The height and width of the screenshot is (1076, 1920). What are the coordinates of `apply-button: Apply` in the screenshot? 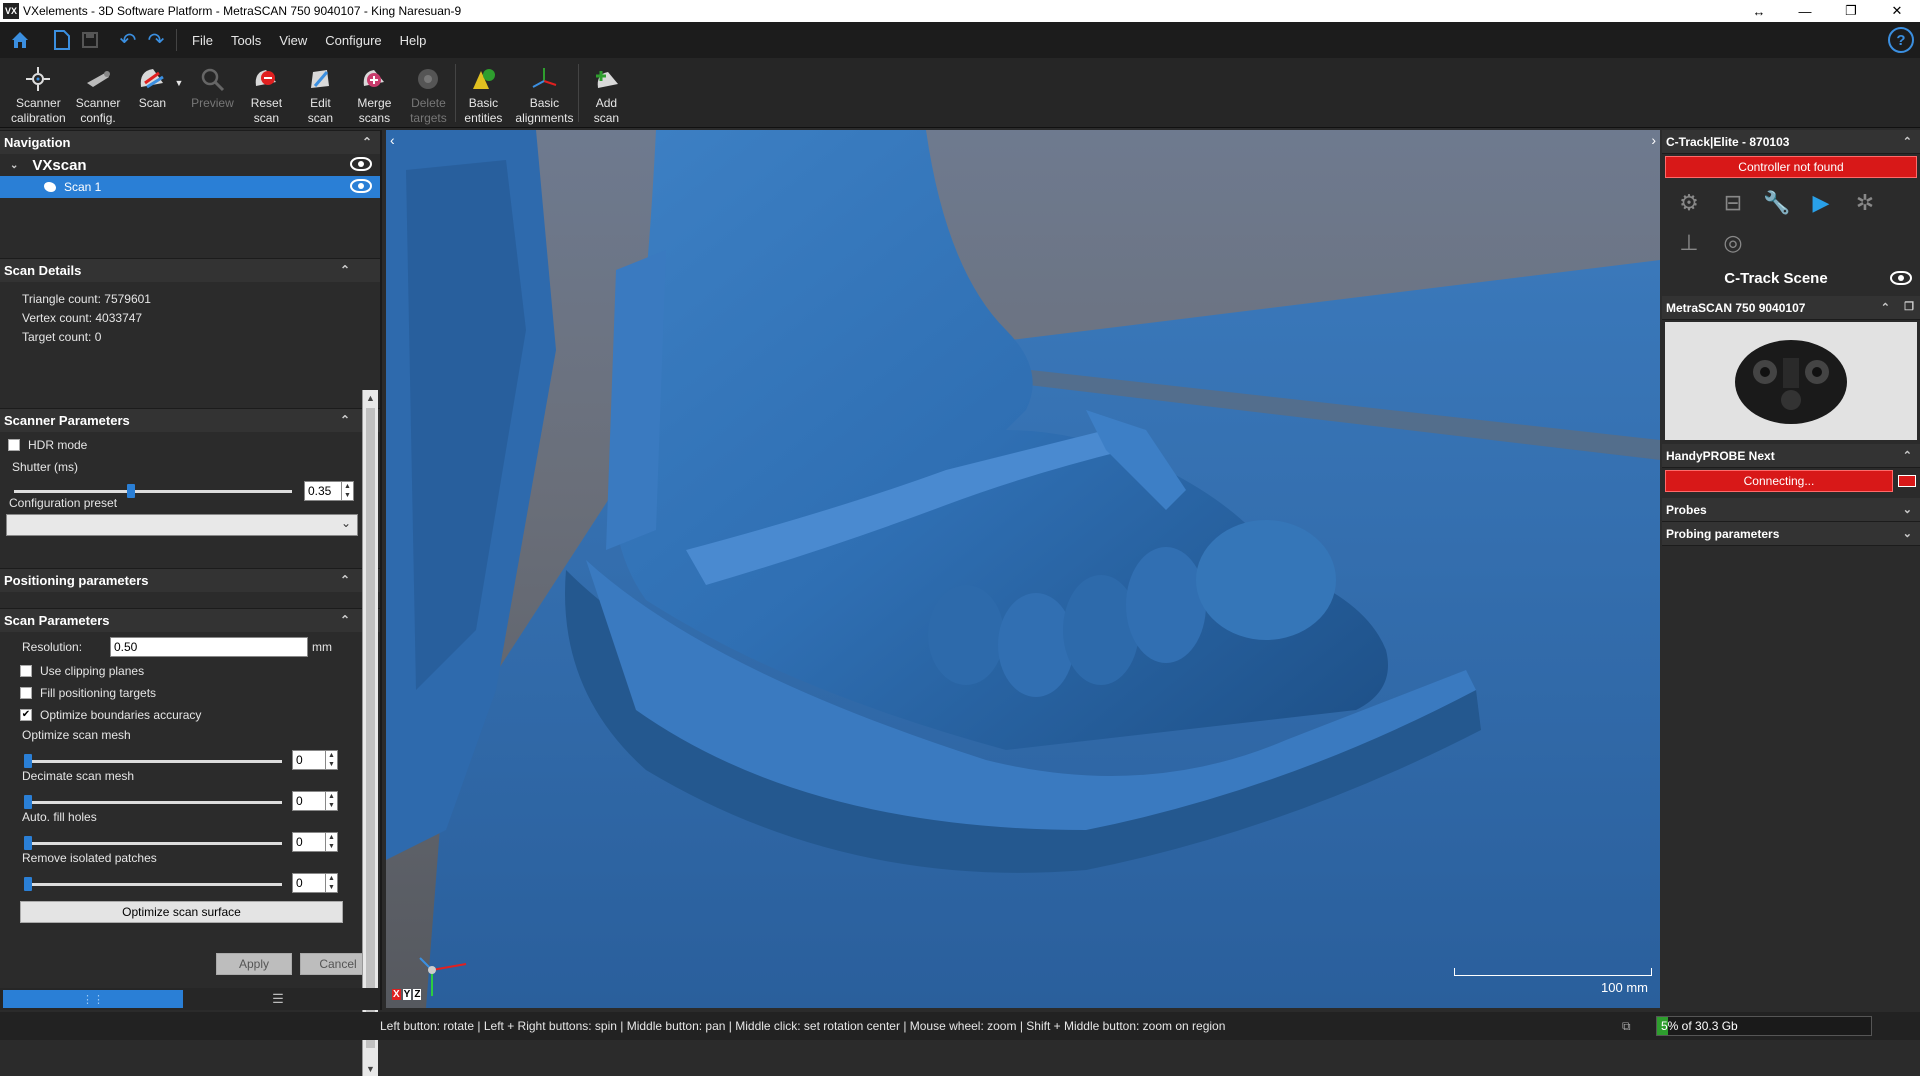 It's located at (254, 964).